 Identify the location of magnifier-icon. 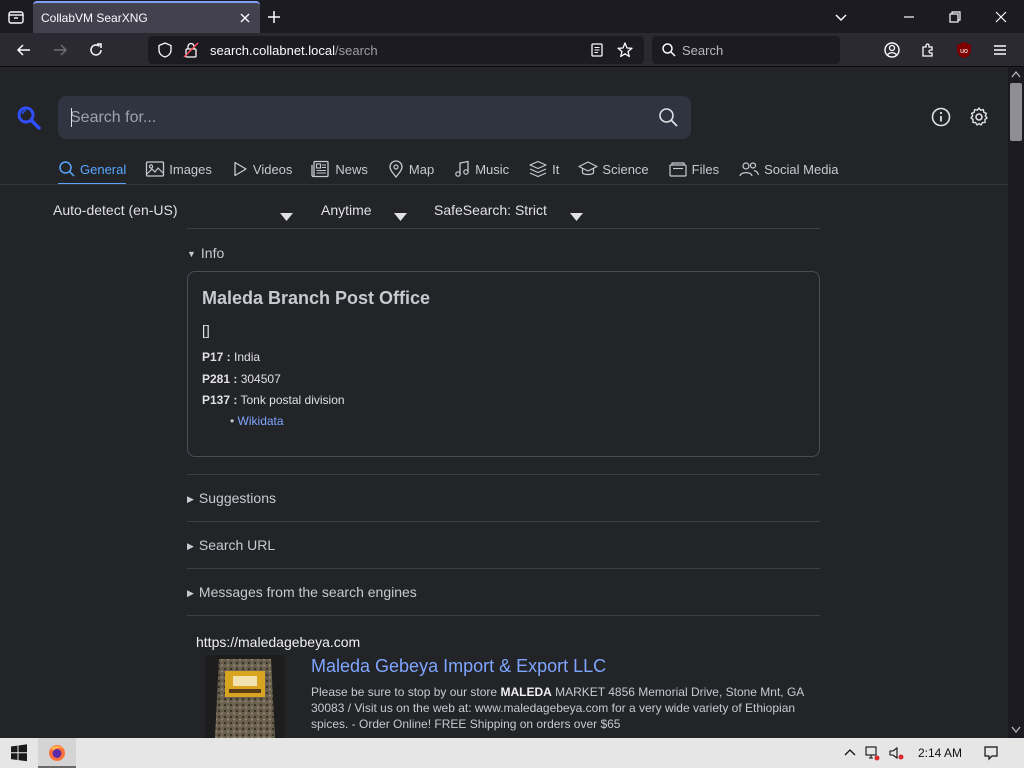
(67, 169).